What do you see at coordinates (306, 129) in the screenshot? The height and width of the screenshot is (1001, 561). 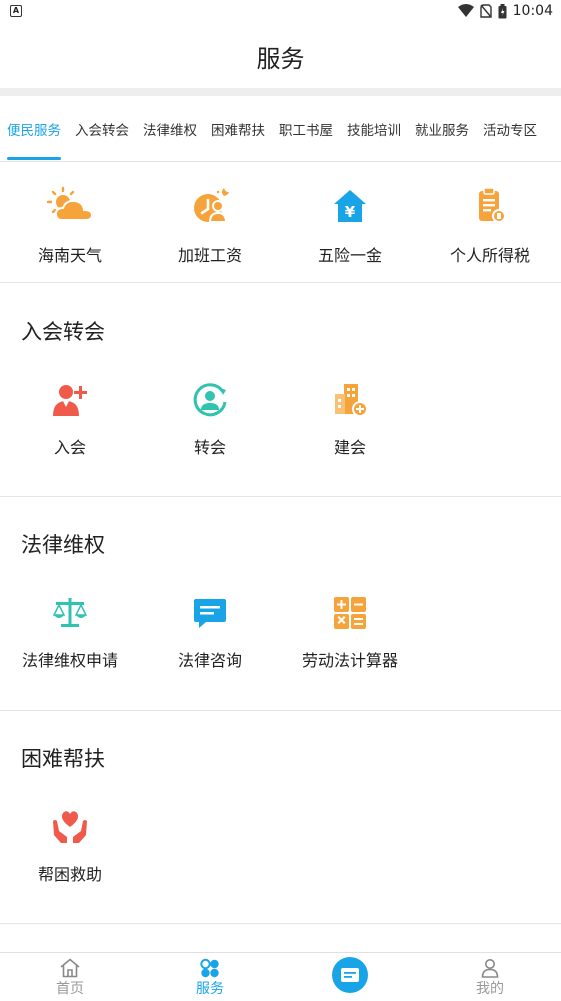 I see `tab-library: 职工书屋` at bounding box center [306, 129].